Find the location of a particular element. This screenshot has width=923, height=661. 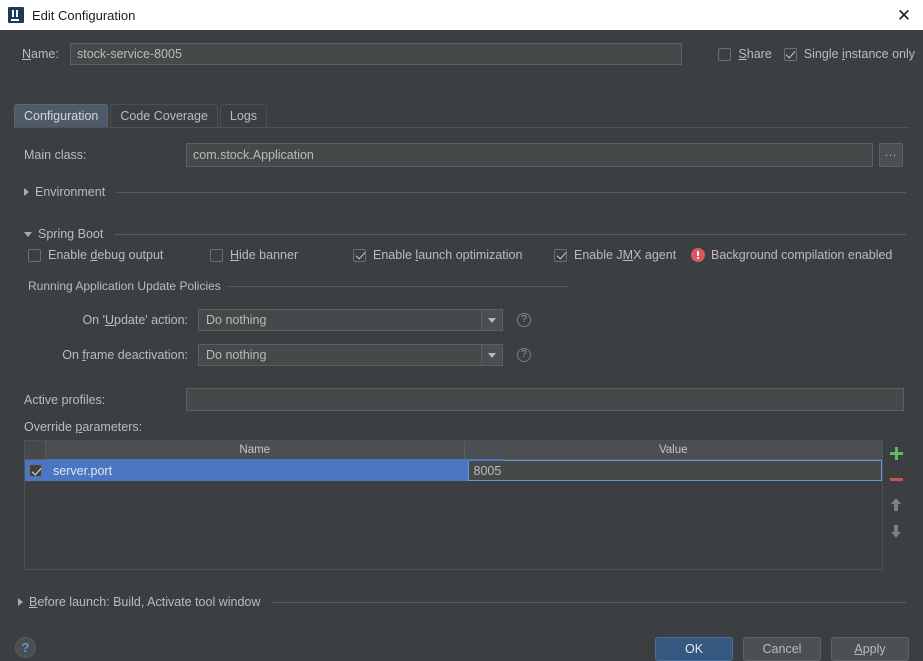

hide-banner-checkbox: Hide banner is located at coordinates (281, 255).